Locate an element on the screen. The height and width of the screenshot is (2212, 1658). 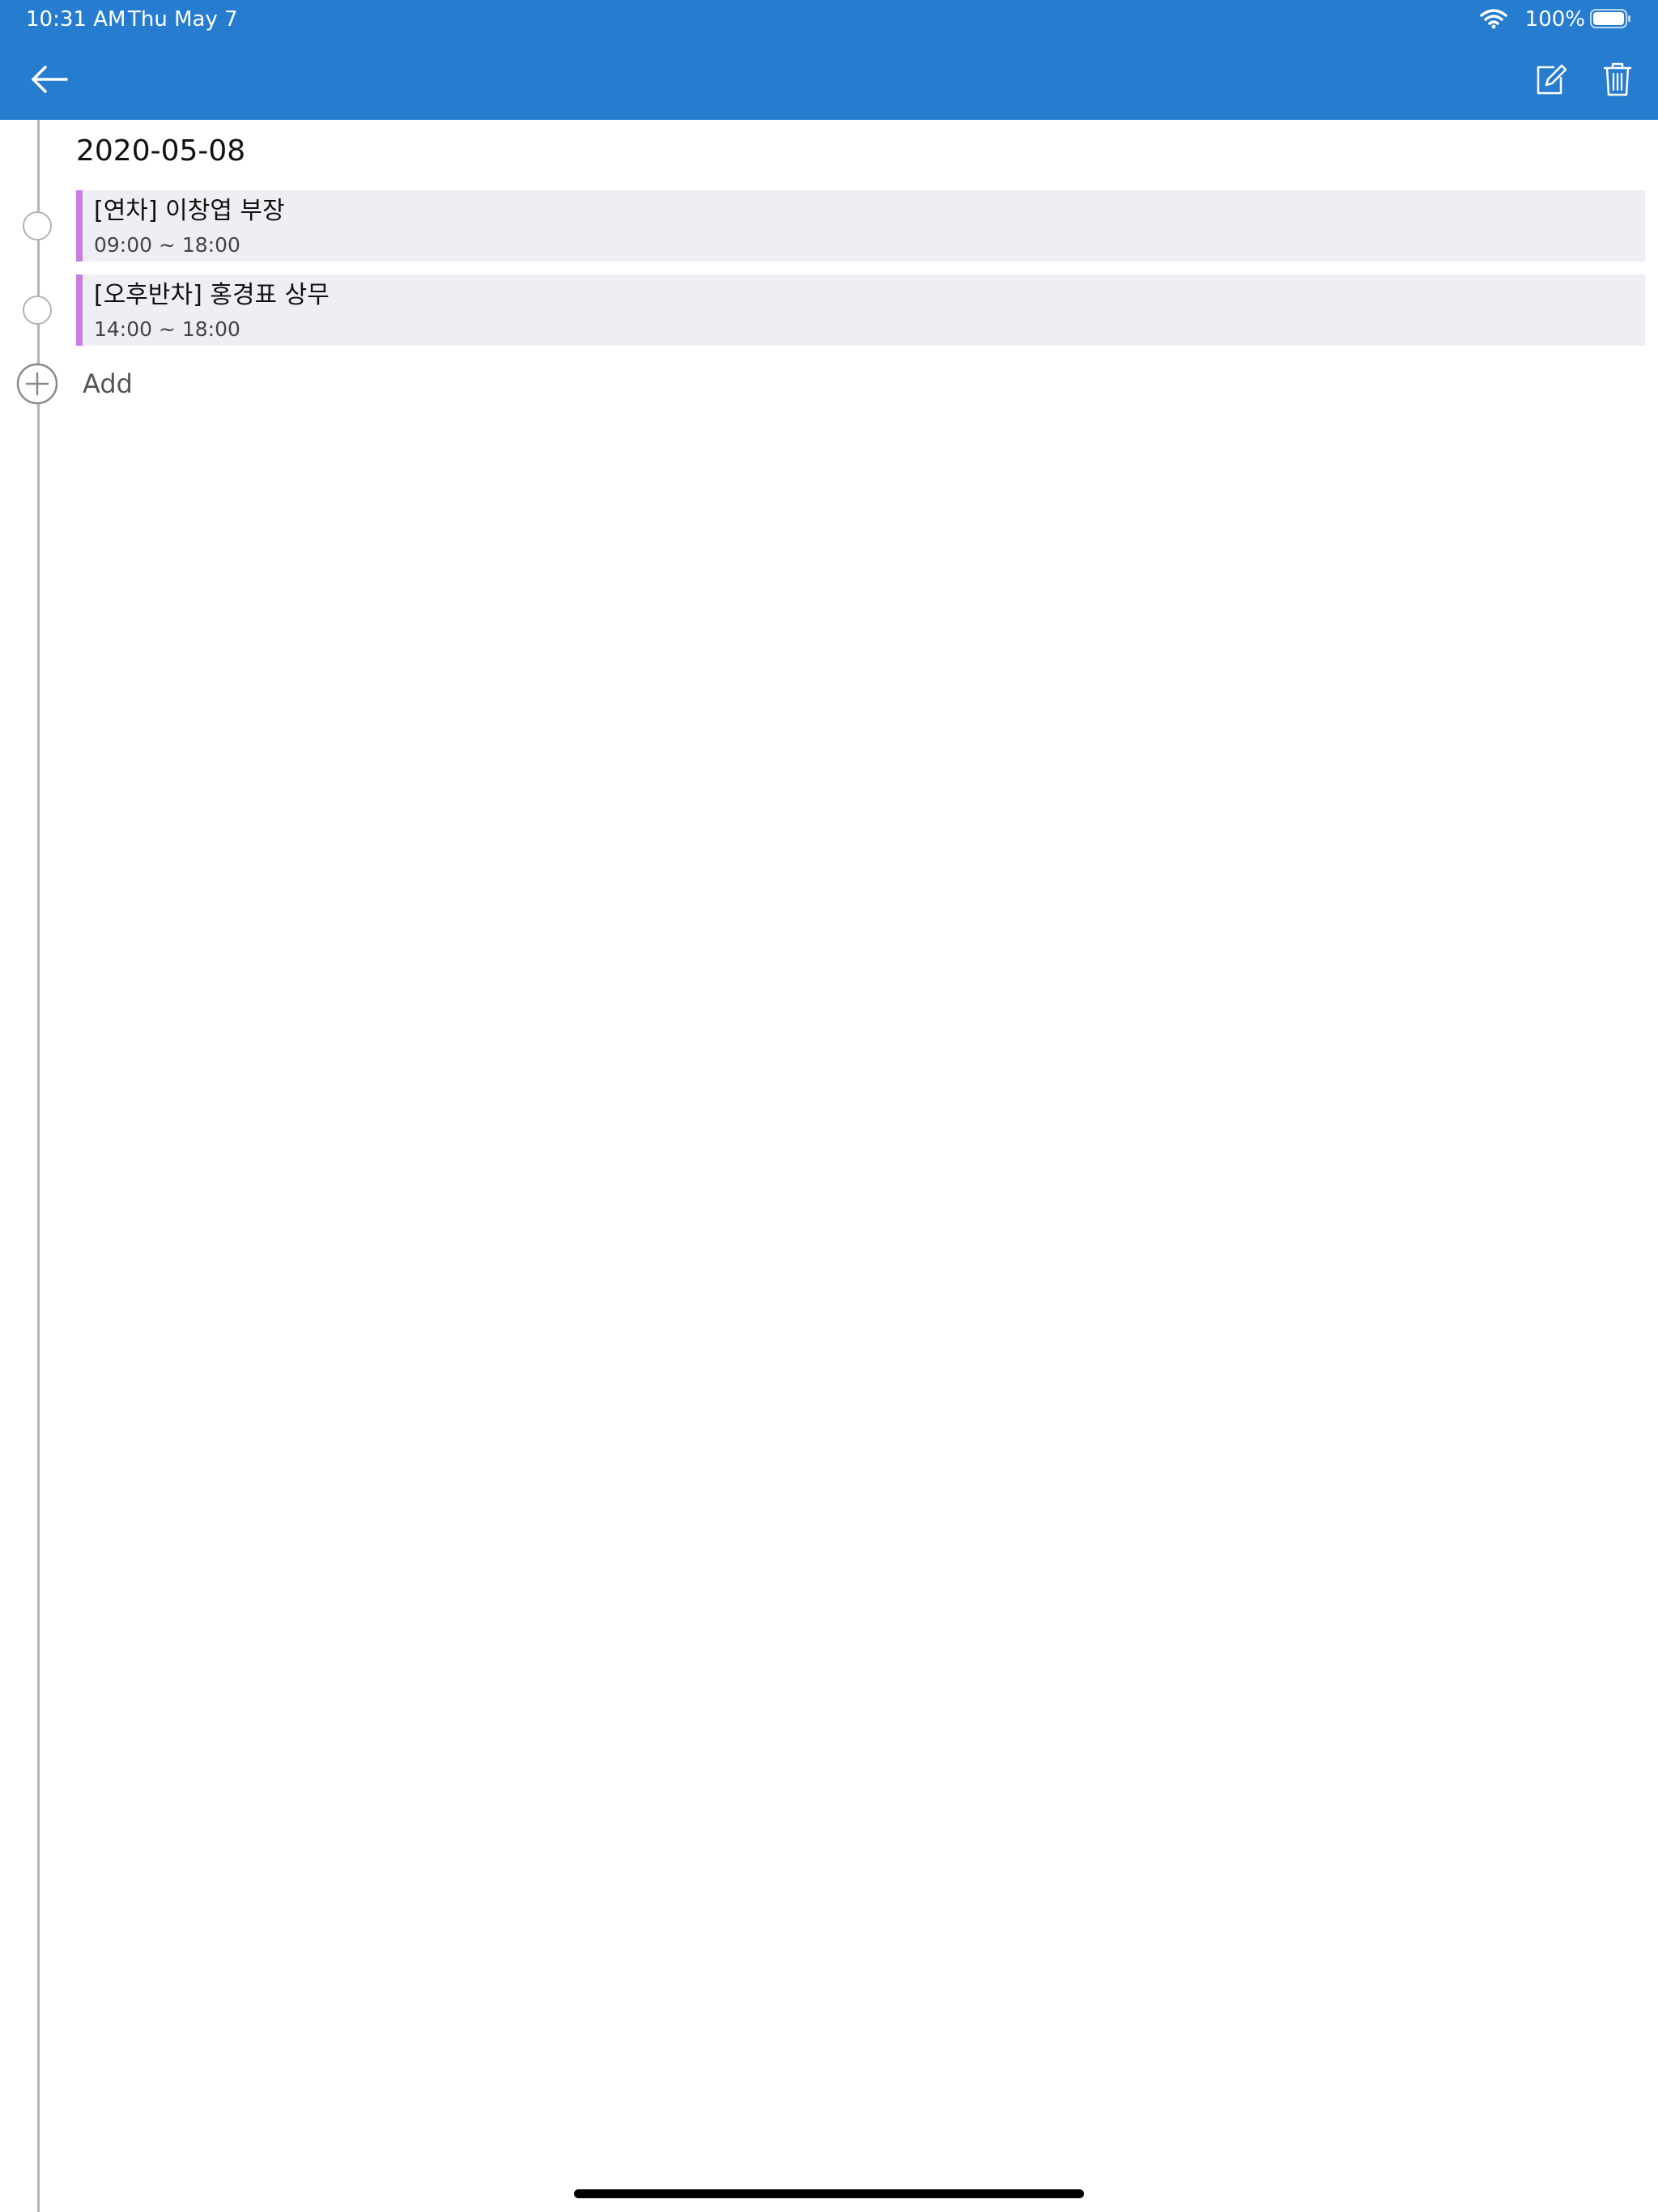
edit-icon is located at coordinates (1552, 79).